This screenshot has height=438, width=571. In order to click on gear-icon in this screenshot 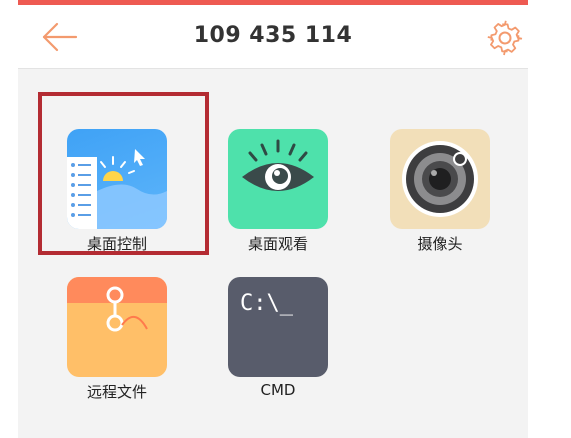, I will do `click(505, 38)`.